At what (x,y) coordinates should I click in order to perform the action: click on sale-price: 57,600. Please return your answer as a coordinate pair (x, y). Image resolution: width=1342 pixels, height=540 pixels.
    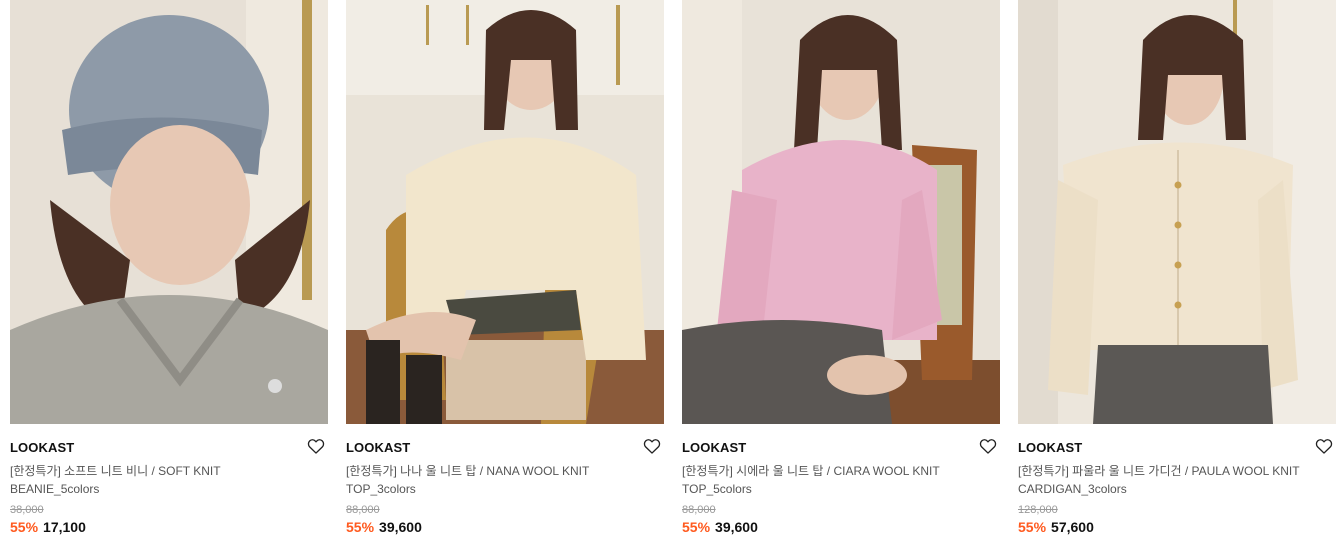
    Looking at the image, I should click on (1072, 527).